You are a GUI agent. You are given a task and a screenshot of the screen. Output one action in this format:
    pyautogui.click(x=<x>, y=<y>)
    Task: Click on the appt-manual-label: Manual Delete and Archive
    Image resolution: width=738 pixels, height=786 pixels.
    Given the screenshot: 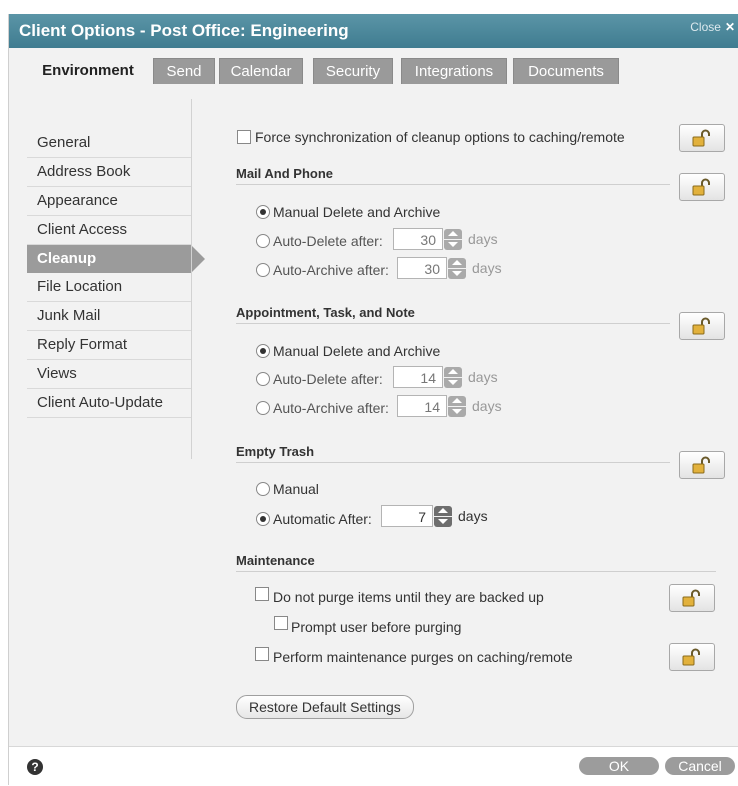 What is the action you would take?
    pyautogui.click(x=357, y=351)
    